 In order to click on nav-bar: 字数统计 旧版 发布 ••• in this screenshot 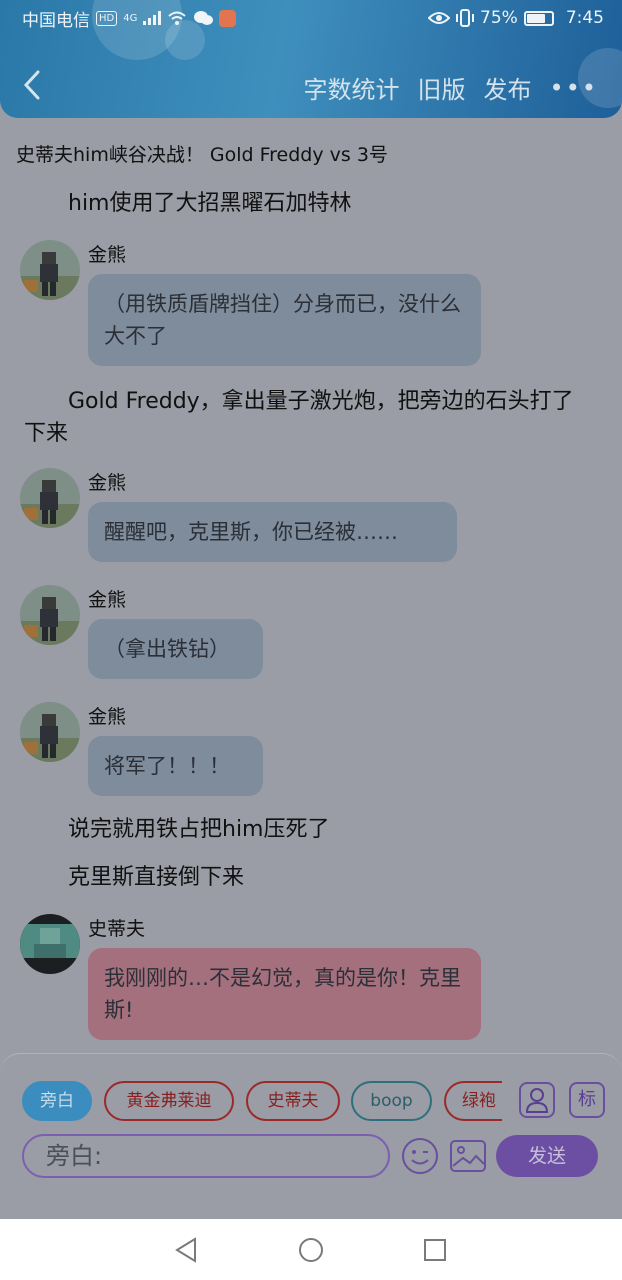, I will do `click(311, 86)`.